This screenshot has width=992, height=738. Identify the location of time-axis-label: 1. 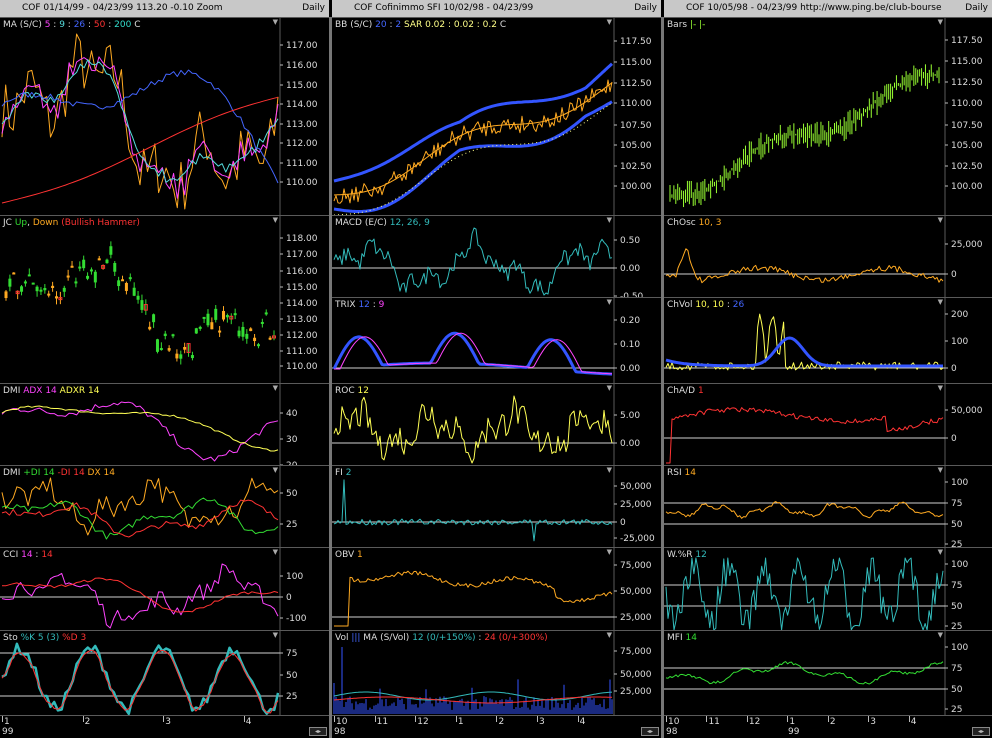
(7, 722).